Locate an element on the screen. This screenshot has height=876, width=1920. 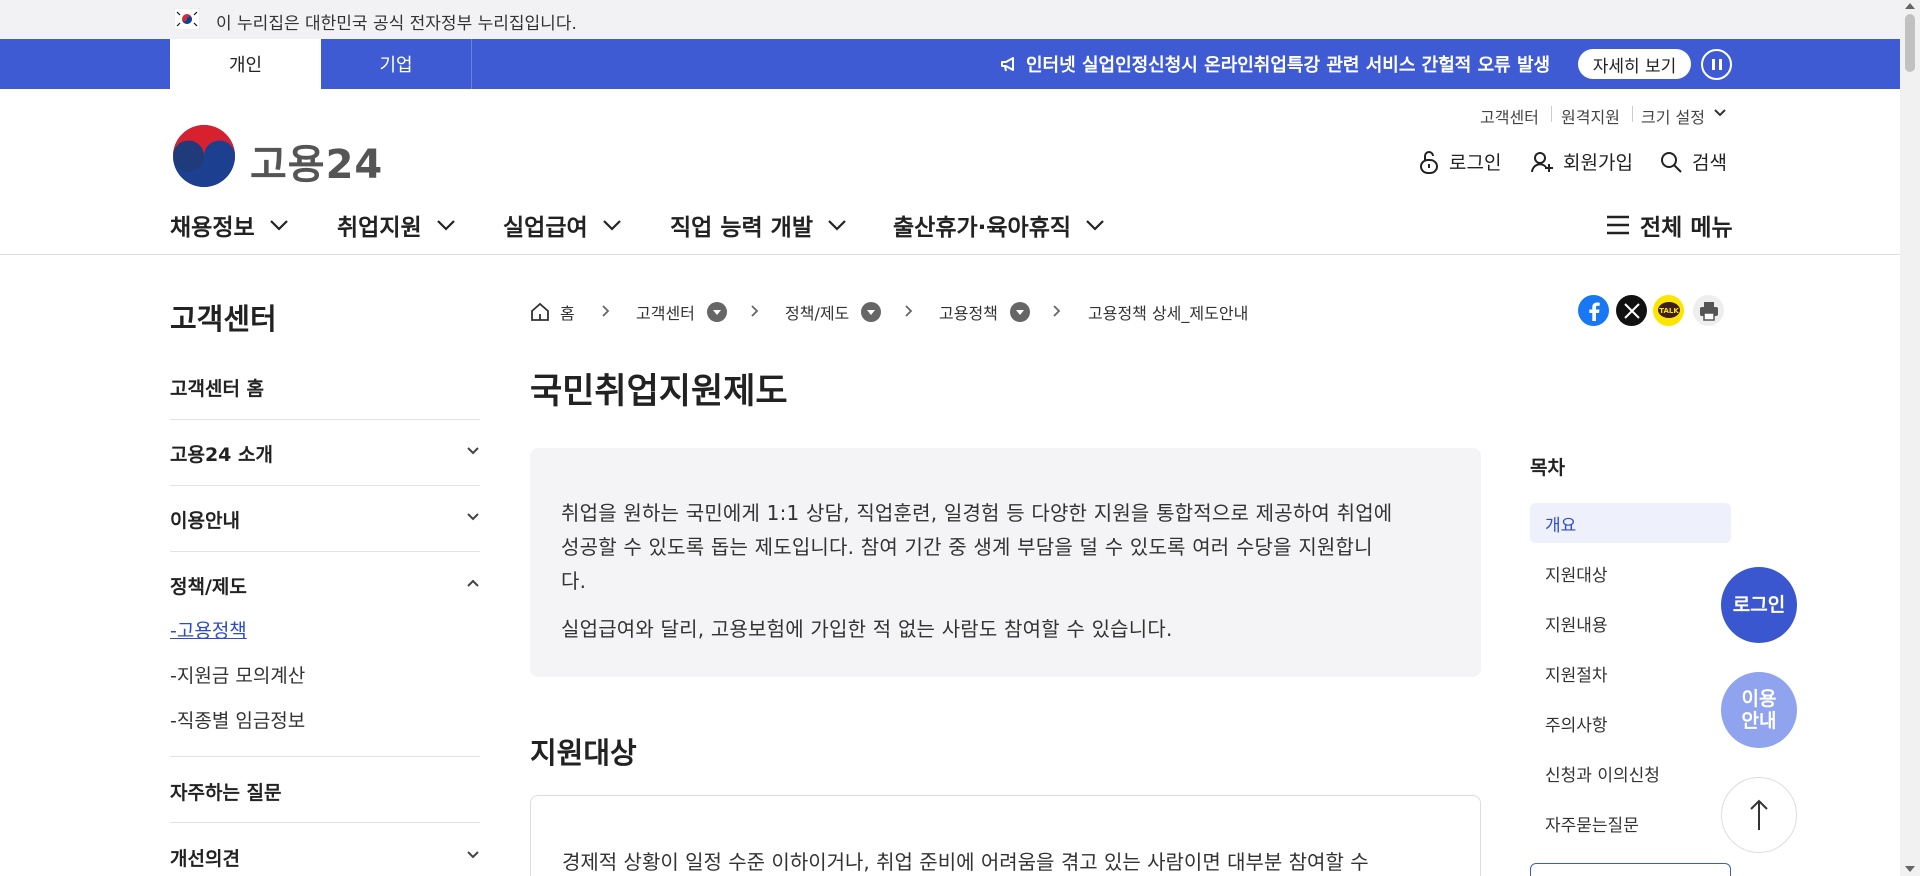
home-icon is located at coordinates (540, 311).